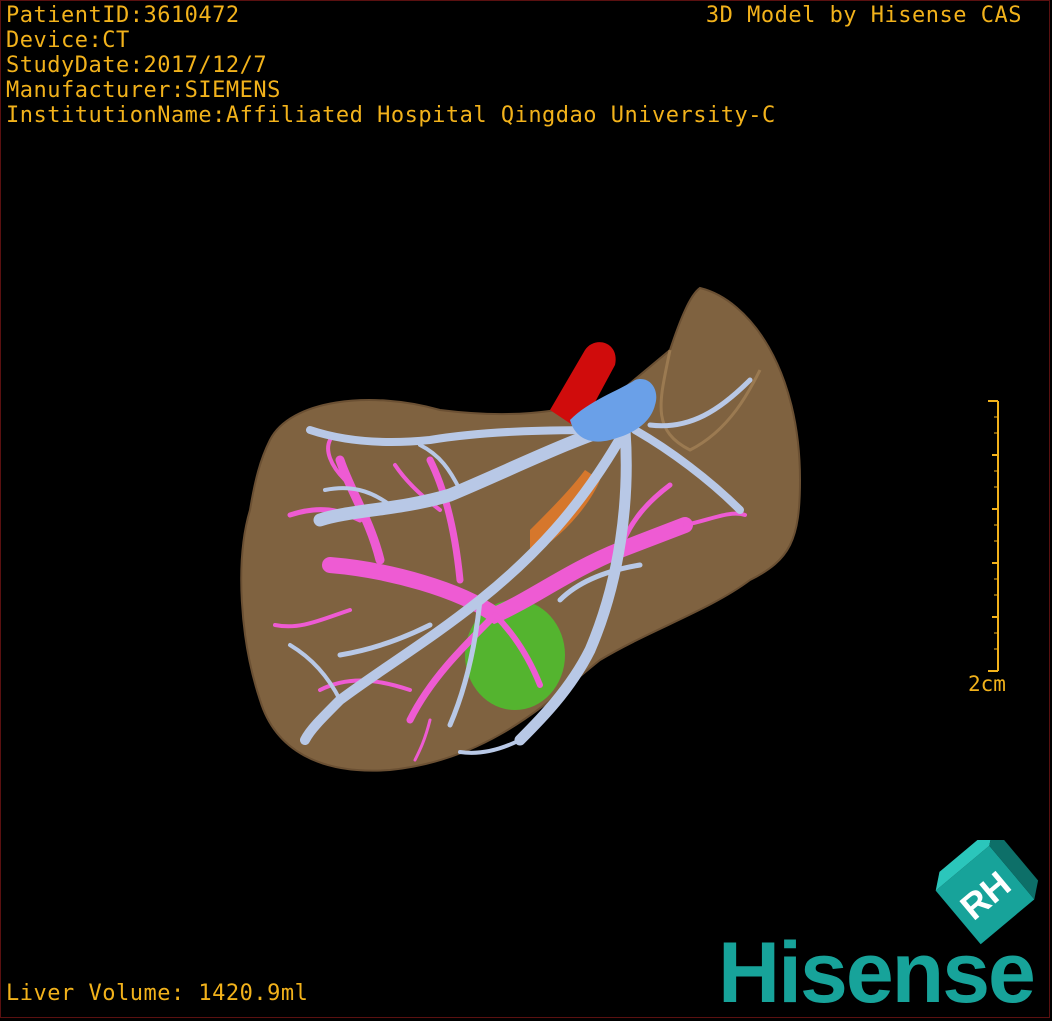 The image size is (1052, 1021). What do you see at coordinates (863, 15) in the screenshot?
I see `model-brand-caption: 3D Model by Hisense CAS` at bounding box center [863, 15].